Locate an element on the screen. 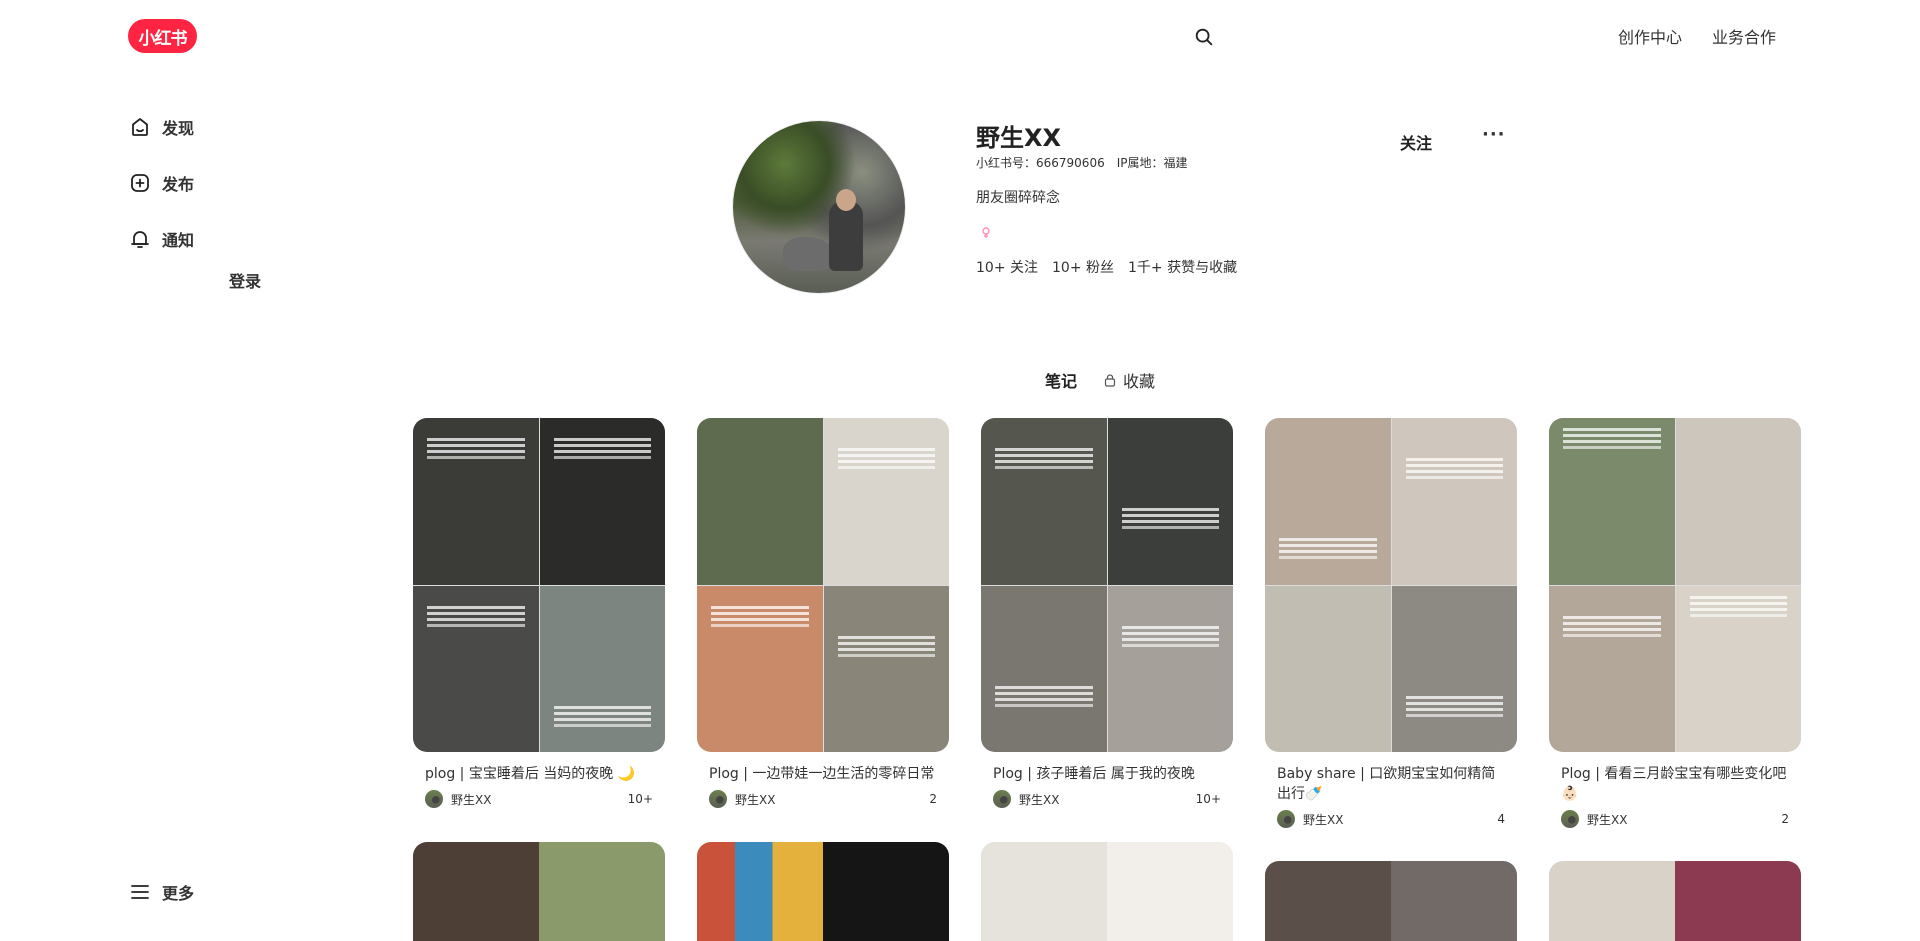  sidebar-item-notifications: 通知 is located at coordinates (218, 239).